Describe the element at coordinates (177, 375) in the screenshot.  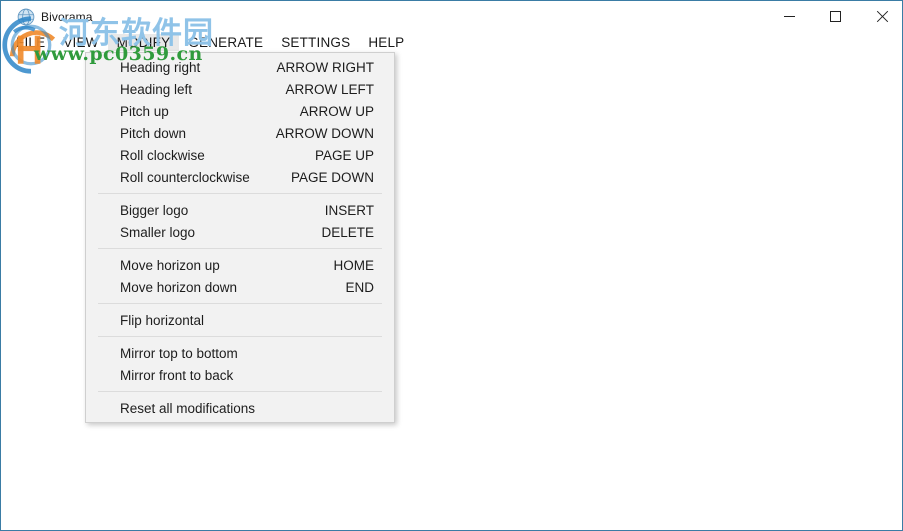
I see `menu-item-label: Mirror front to back` at that location.